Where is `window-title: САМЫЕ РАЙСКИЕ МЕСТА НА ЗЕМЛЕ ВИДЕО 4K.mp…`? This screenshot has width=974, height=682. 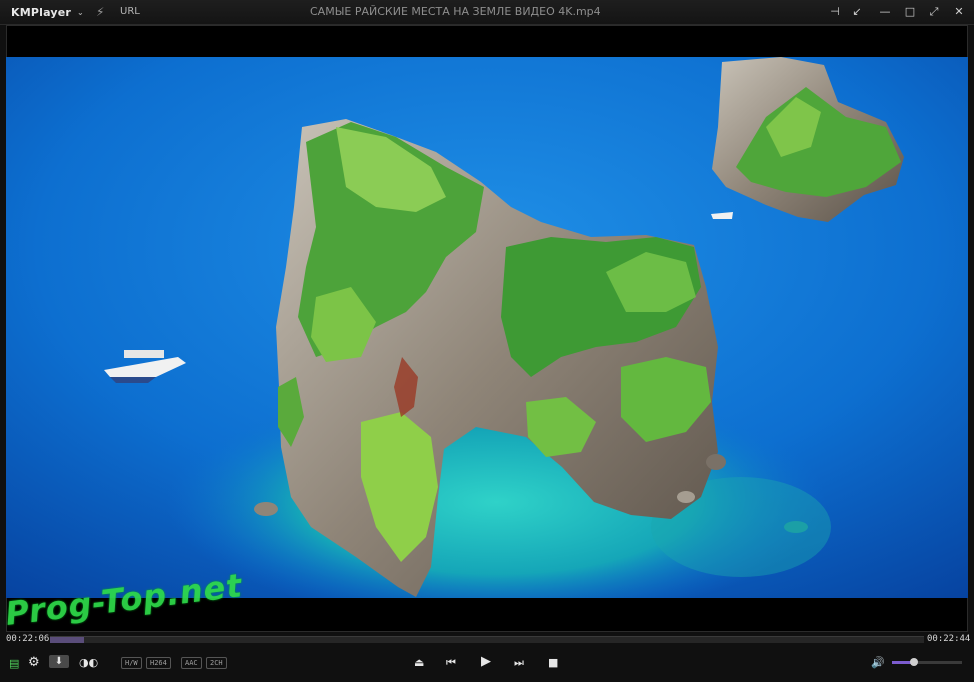 window-title: САМЫЕ РАЙСКИЕ МЕСТА НА ЗЕМЛЕ ВИДЕО 4K.mp… is located at coordinates (455, 11).